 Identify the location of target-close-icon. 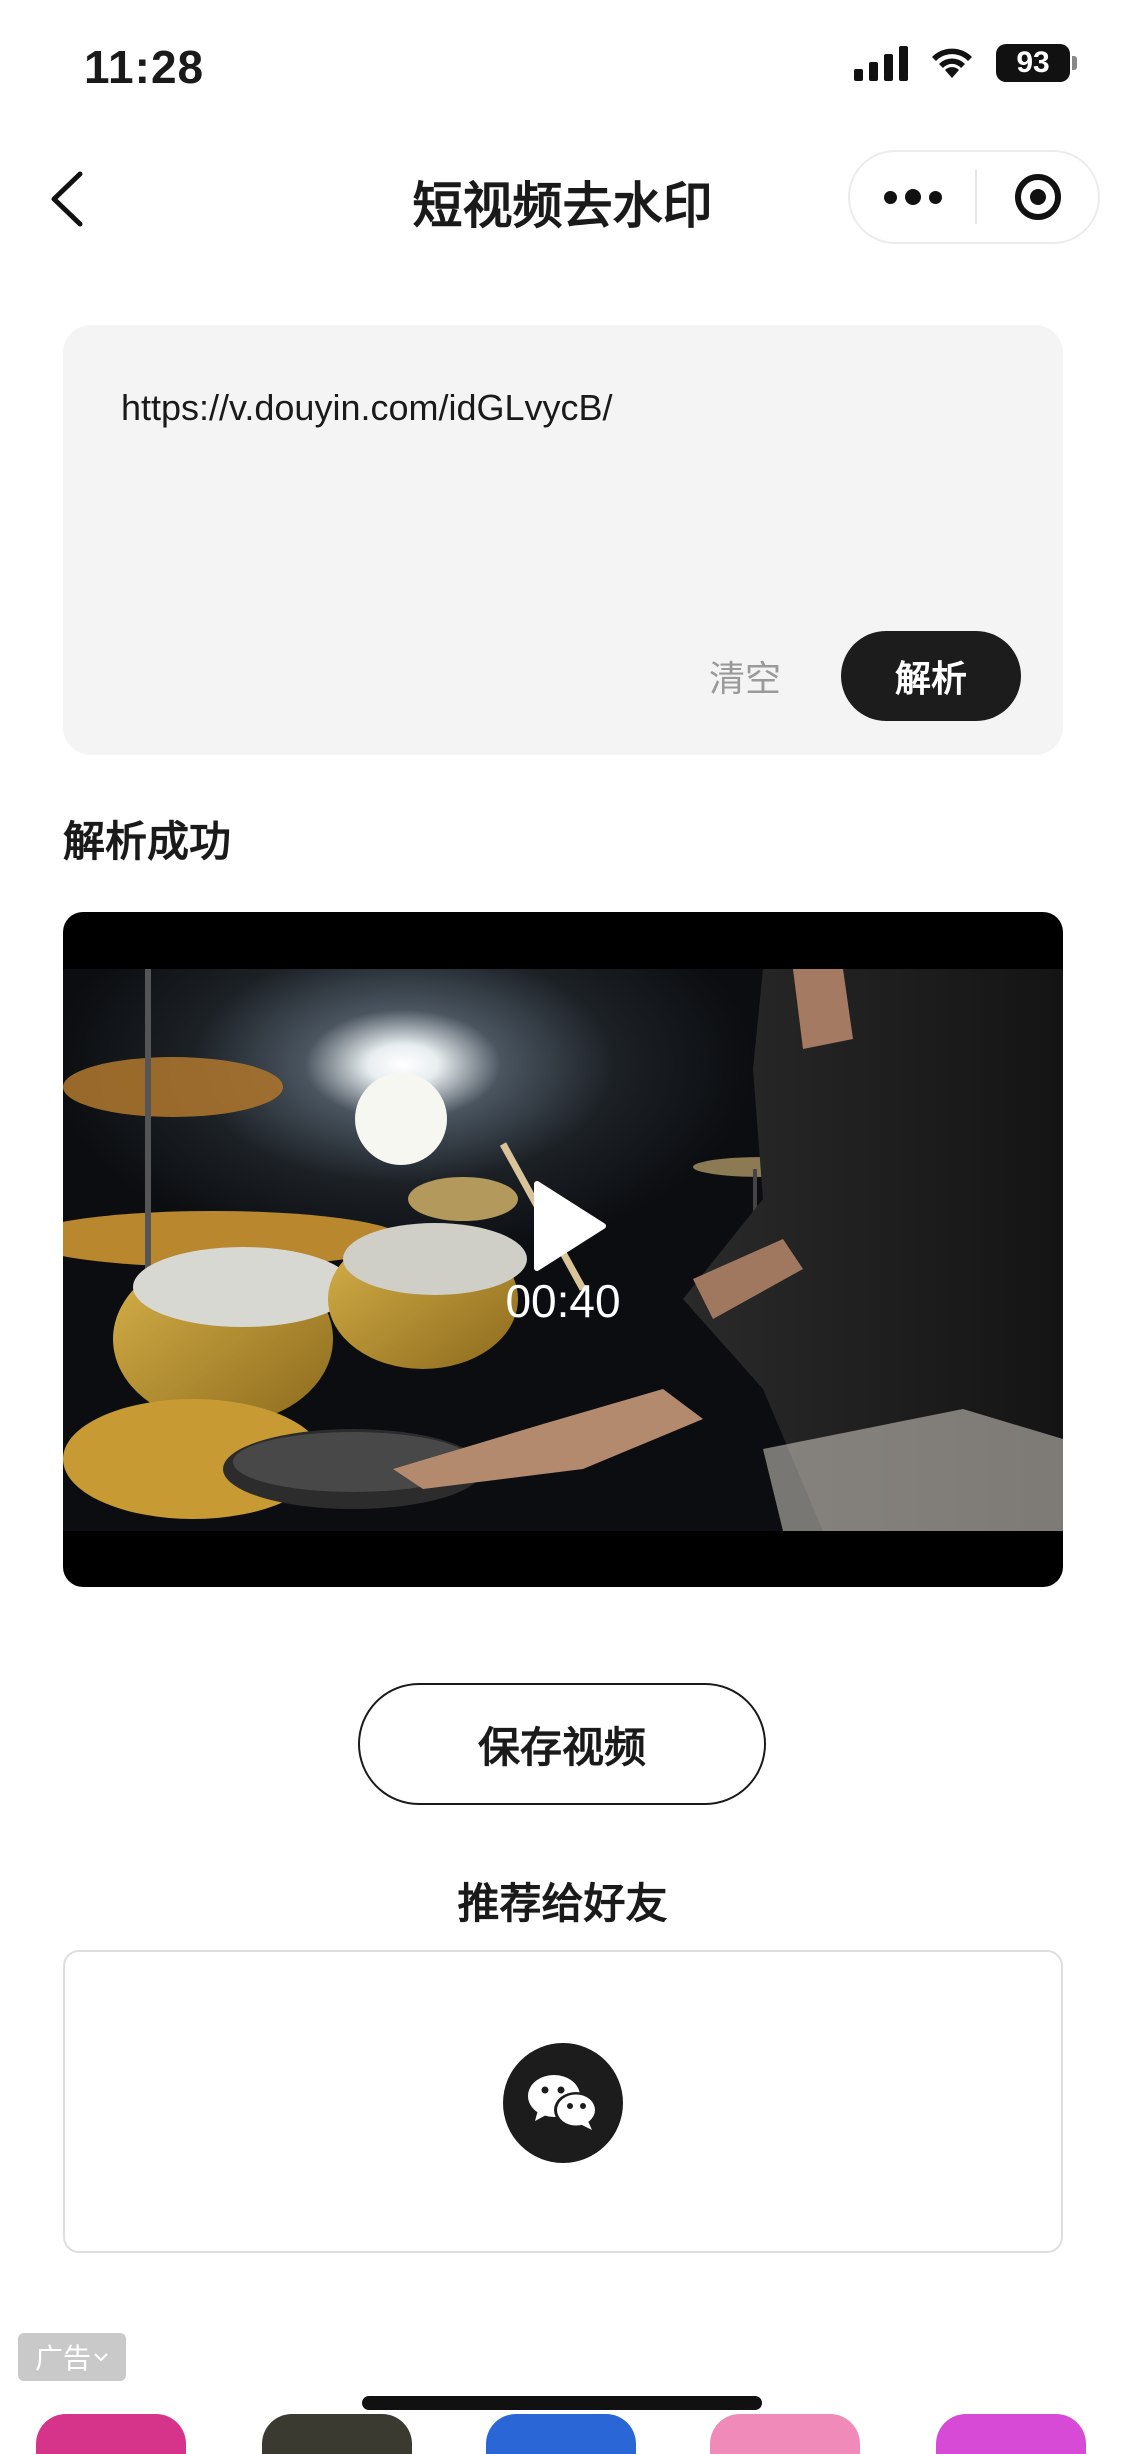
(1037, 197).